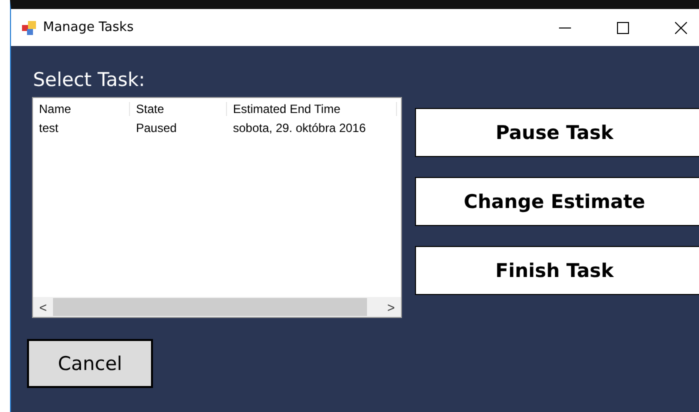 This screenshot has width=699, height=412. I want to click on column-header: Estimated End Time, so click(312, 109).